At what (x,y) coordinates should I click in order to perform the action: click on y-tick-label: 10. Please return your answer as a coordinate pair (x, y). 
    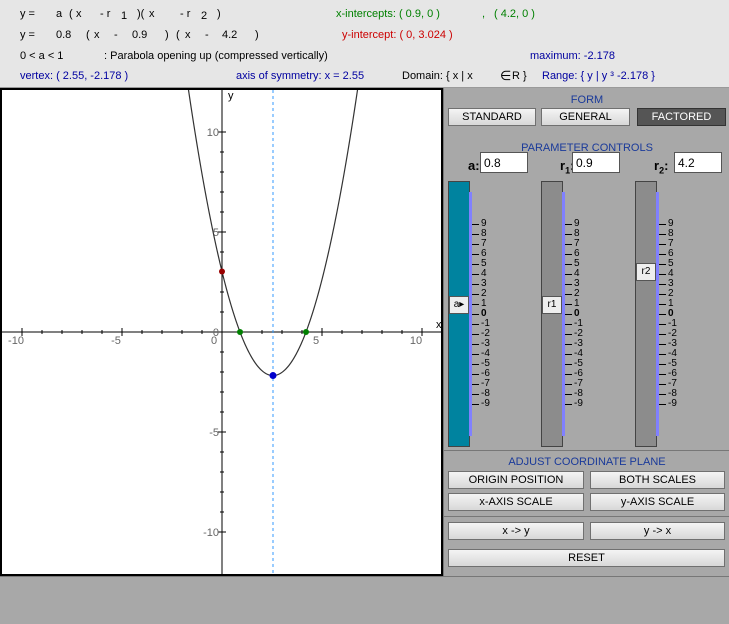
    Looking at the image, I should click on (213, 133).